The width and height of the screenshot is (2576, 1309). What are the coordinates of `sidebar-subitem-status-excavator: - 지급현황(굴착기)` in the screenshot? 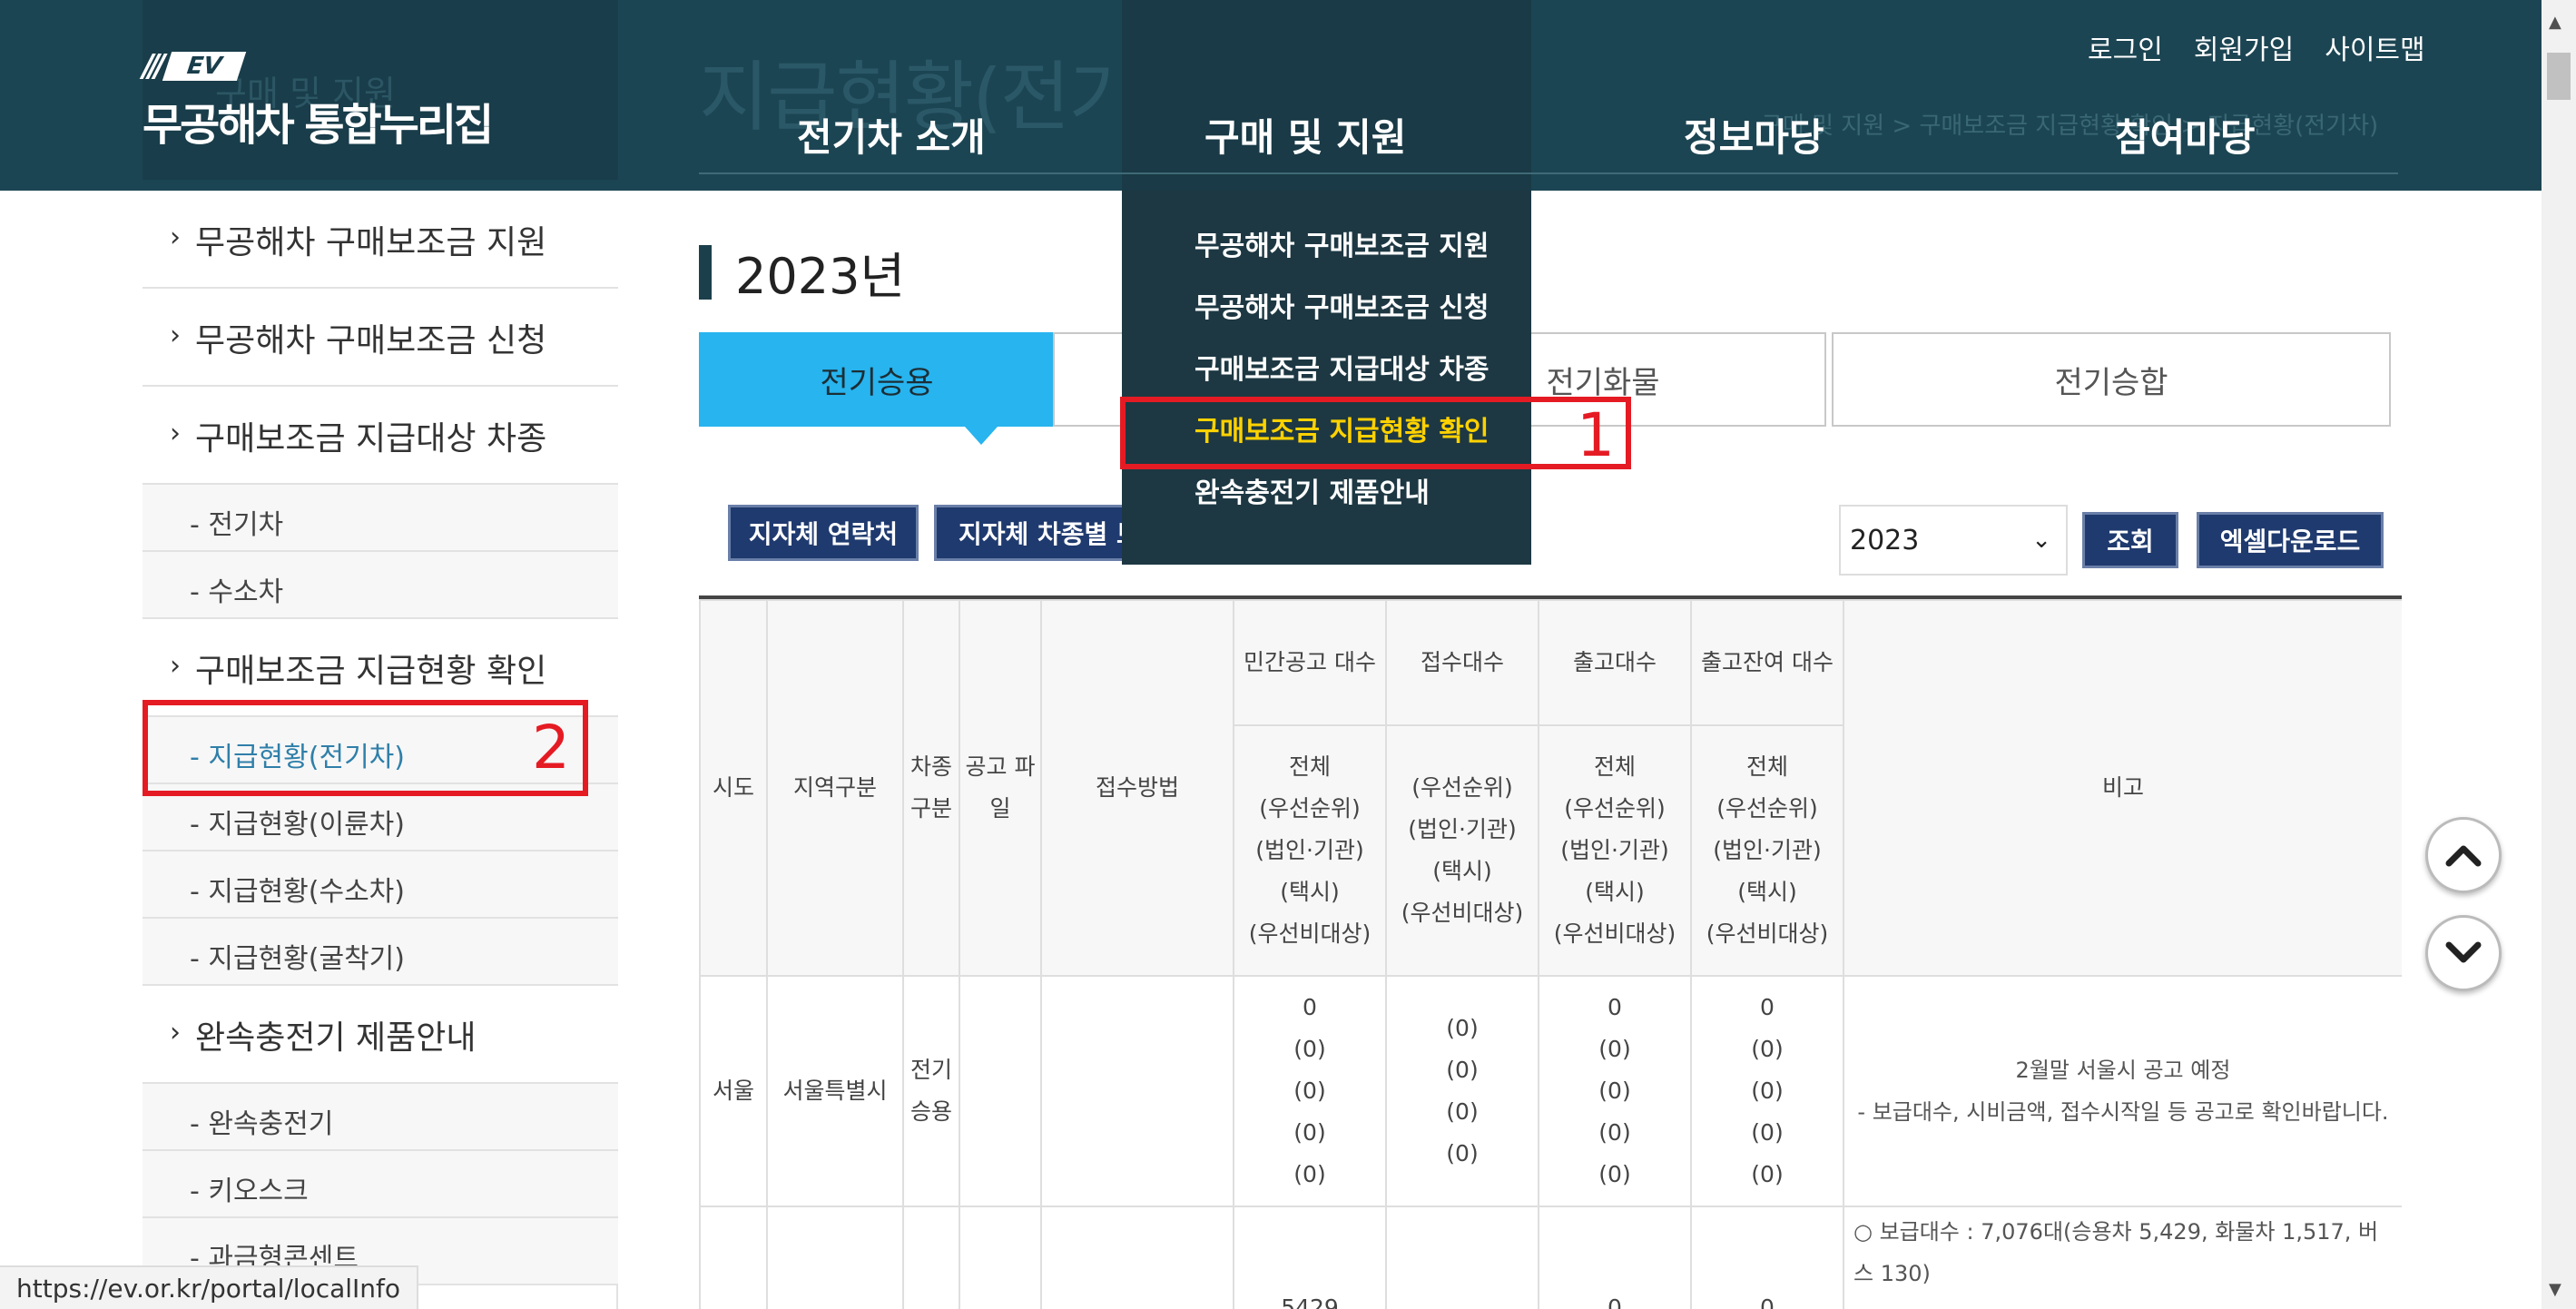 It's located at (380, 952).